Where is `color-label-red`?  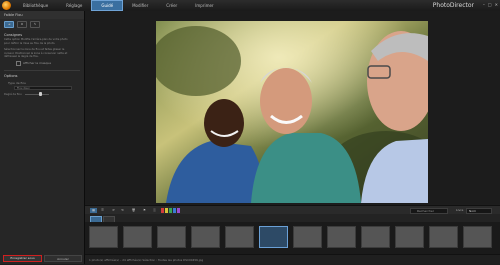 color-label-red is located at coordinates (162, 210).